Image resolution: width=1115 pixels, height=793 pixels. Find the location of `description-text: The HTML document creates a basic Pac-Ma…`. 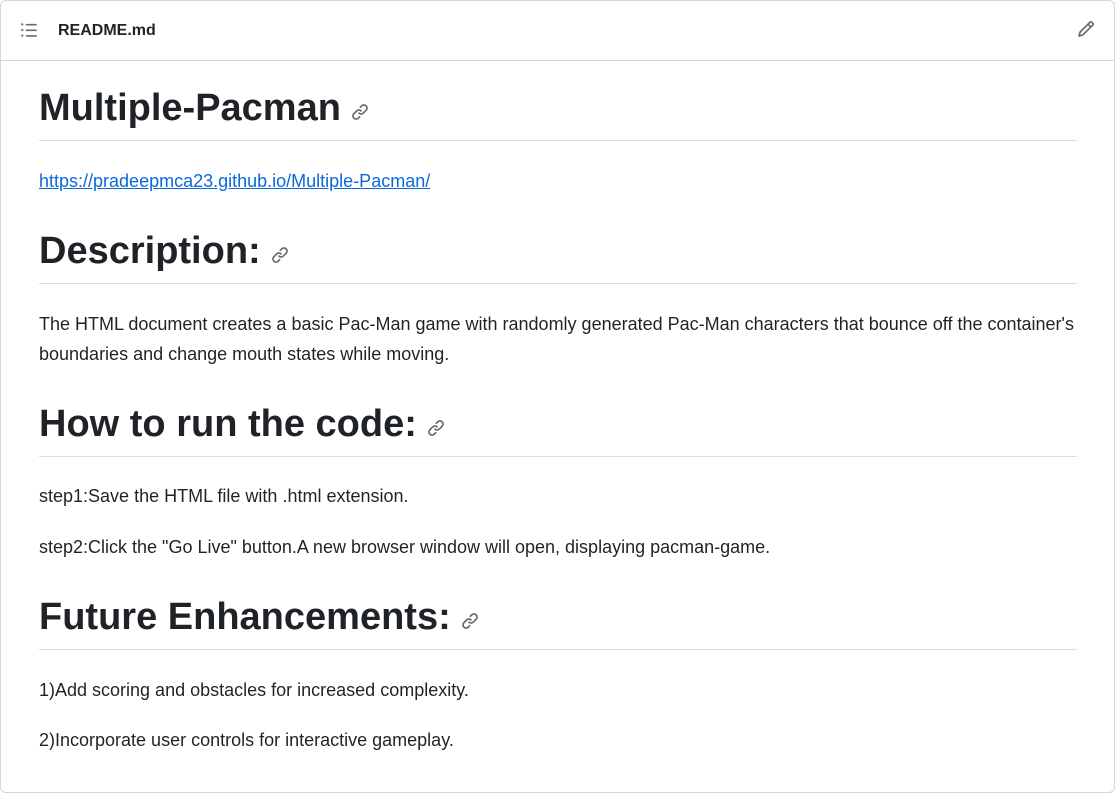

description-text: The HTML document creates a basic Pac-Ma… is located at coordinates (556, 339).